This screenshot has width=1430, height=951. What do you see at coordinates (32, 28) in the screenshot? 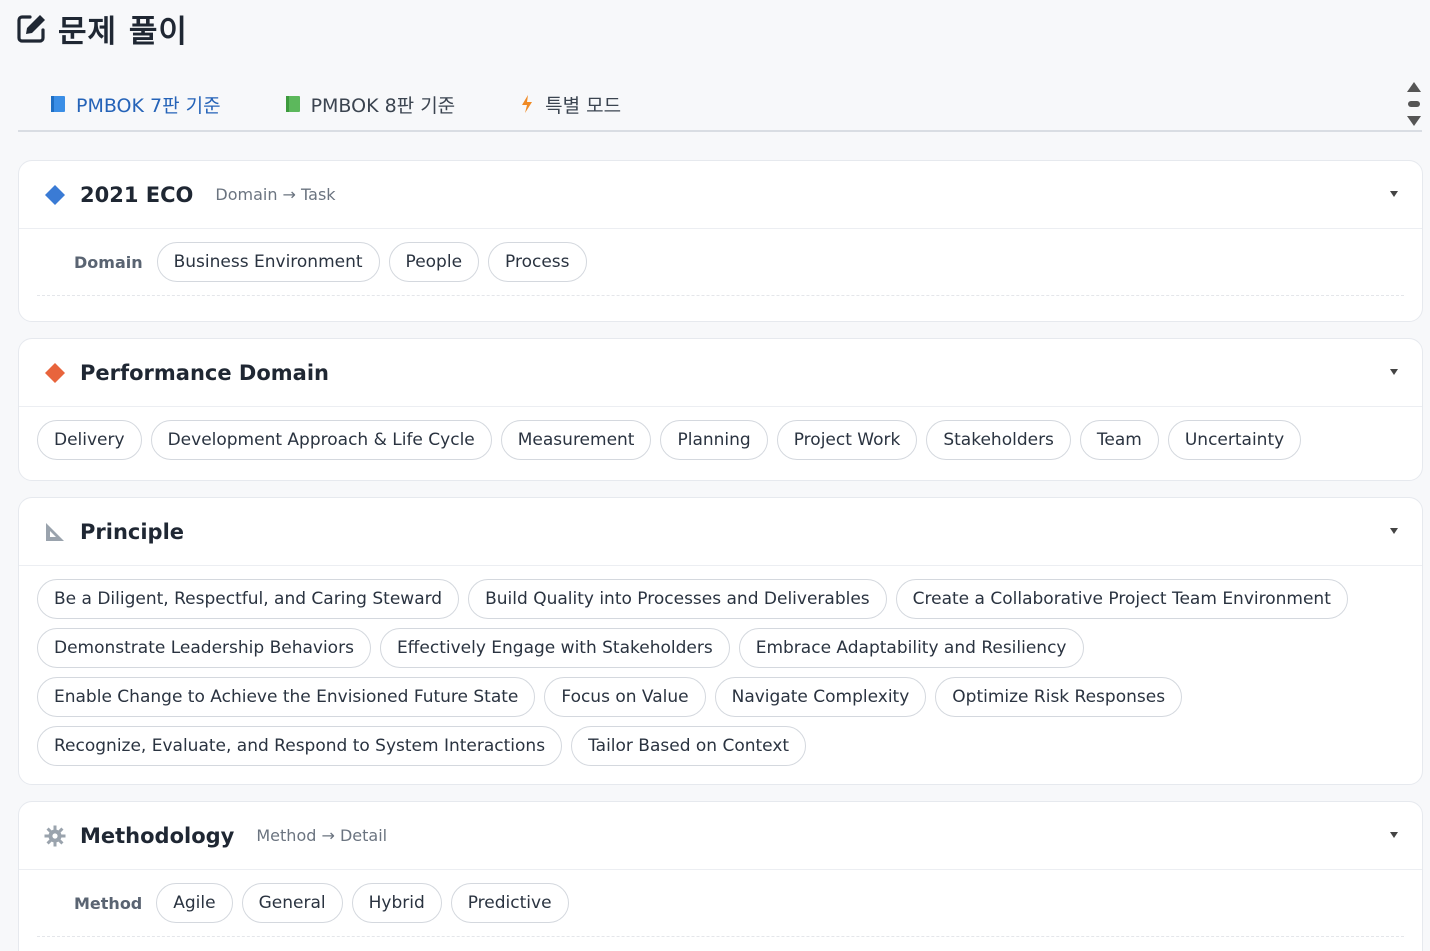
I see `edit-icon` at bounding box center [32, 28].